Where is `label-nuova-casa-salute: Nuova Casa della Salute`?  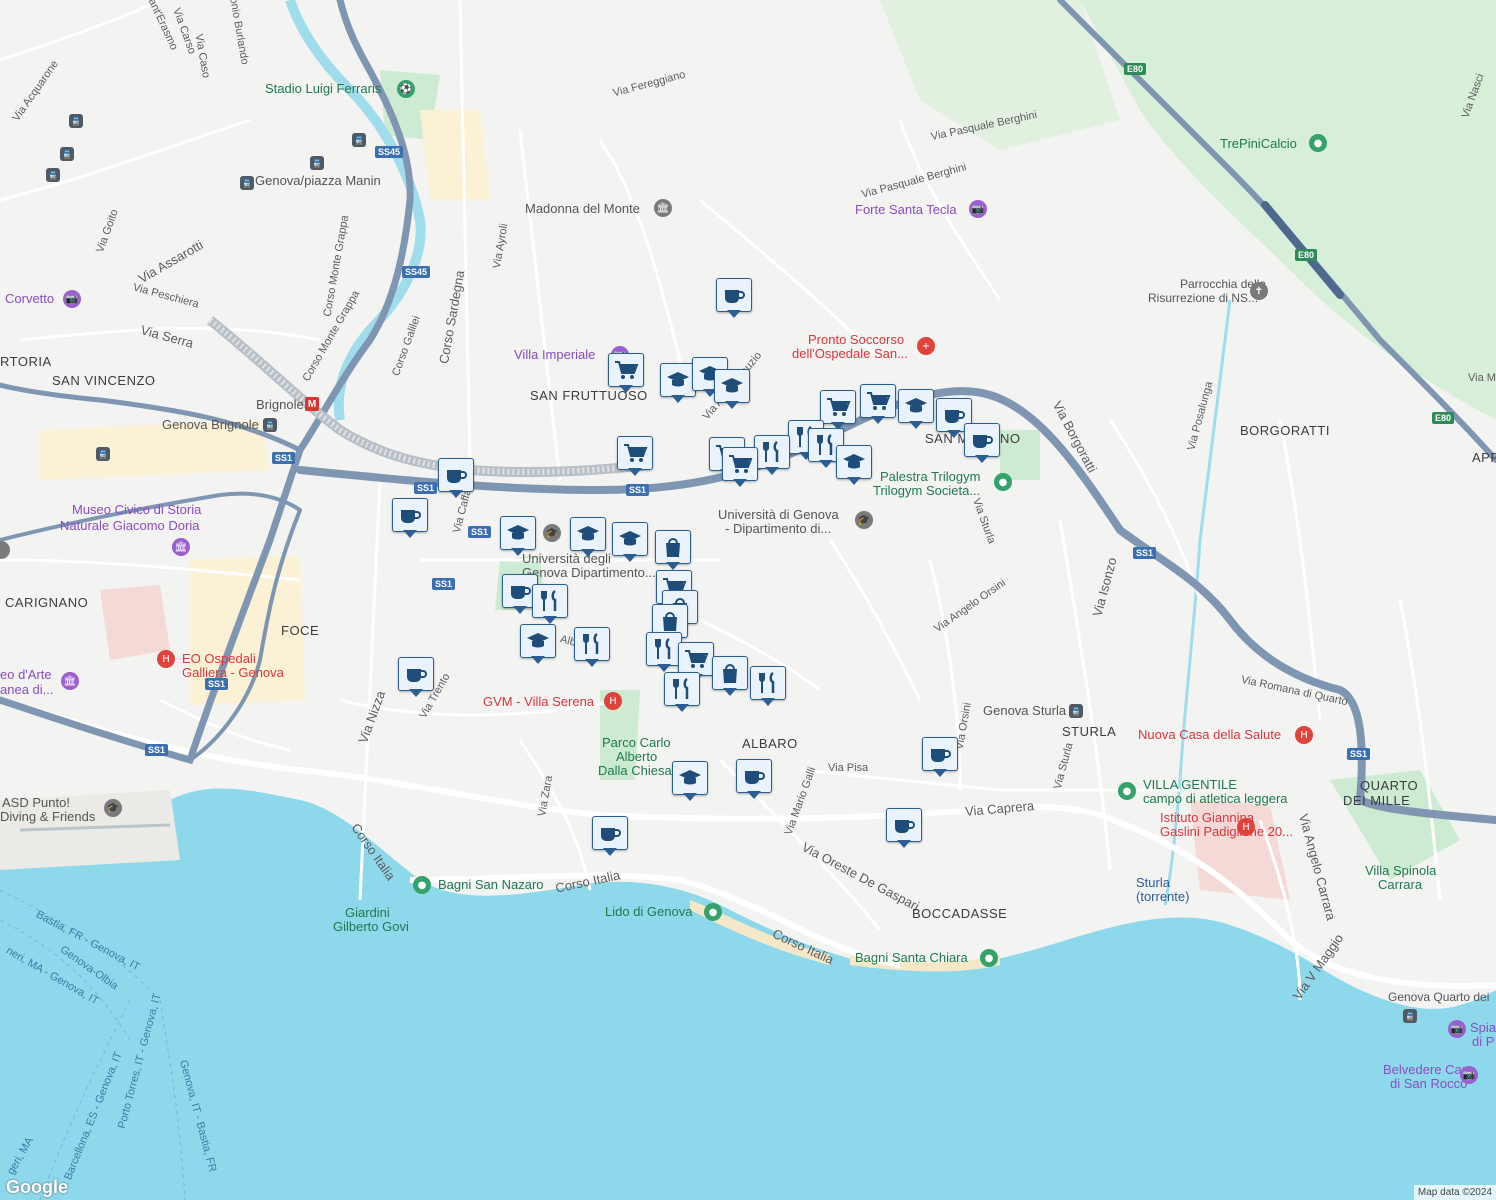
label-nuova-casa-salute: Nuova Casa della Salute is located at coordinates (1210, 734).